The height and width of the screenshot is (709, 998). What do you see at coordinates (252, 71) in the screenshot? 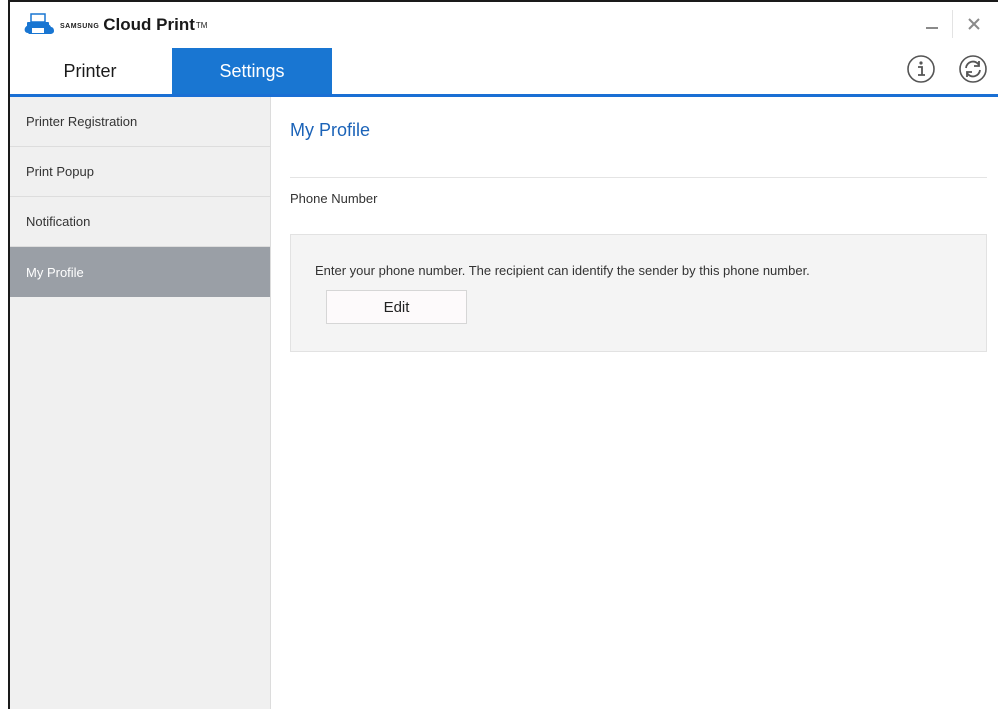
I see `tab-settings: Settings` at bounding box center [252, 71].